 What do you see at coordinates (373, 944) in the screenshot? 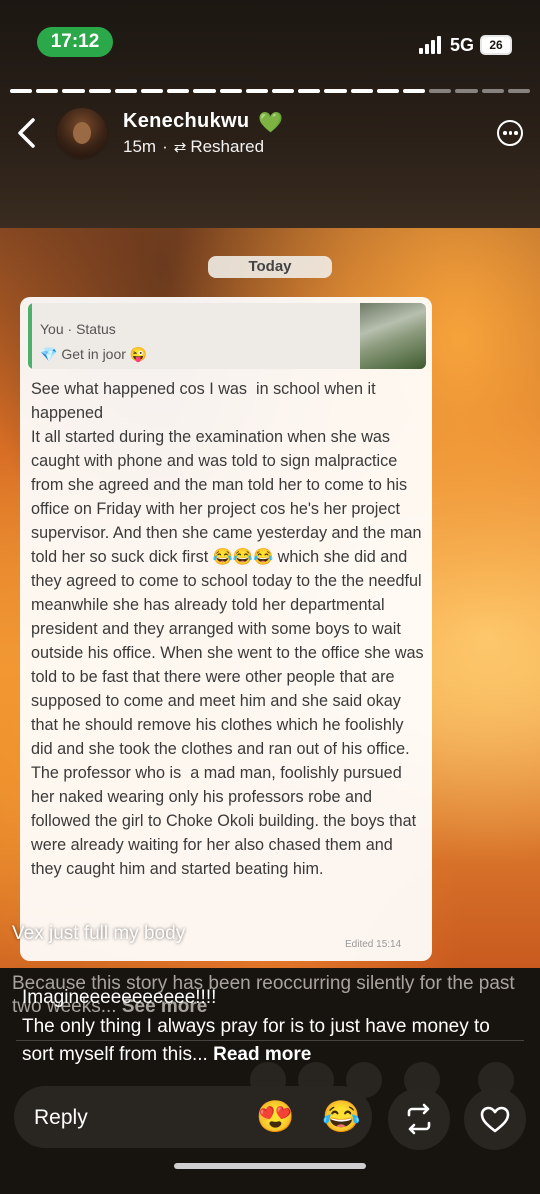
I see `edited-timestamp: Edited 15:14` at bounding box center [373, 944].